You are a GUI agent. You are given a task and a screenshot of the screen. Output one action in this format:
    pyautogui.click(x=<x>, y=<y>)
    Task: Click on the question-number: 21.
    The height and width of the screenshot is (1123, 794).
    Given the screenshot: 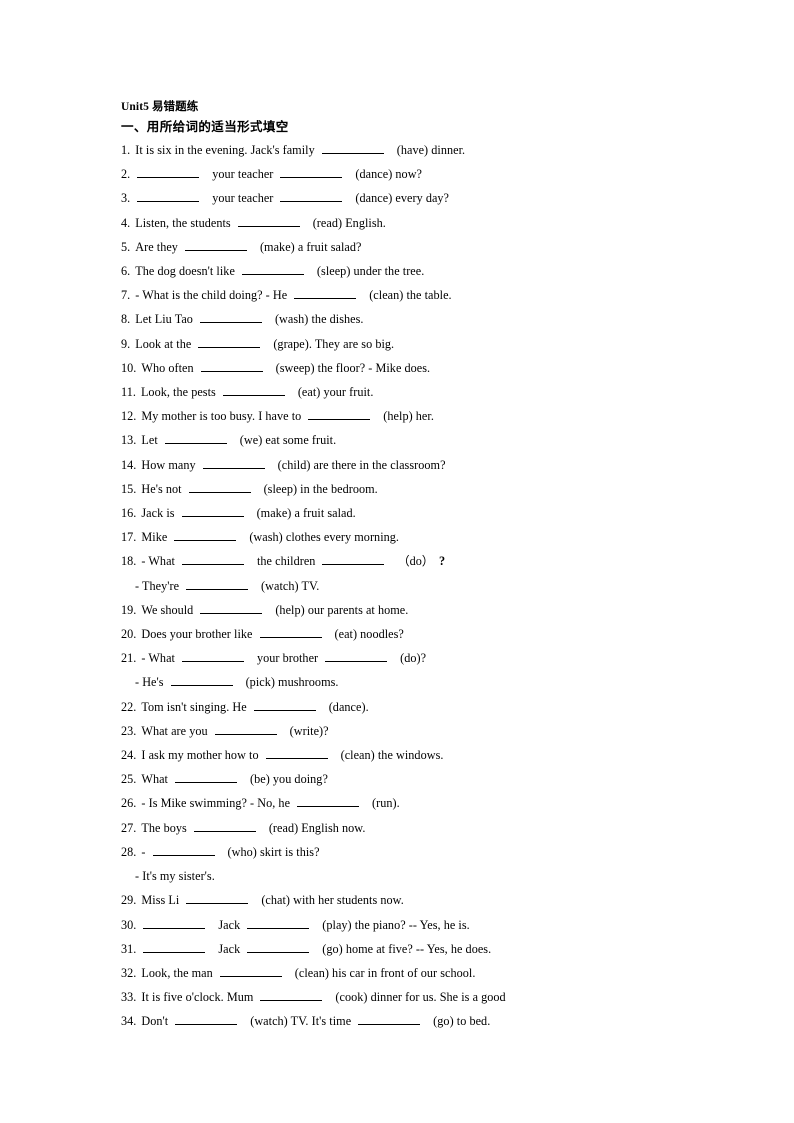 What is the action you would take?
    pyautogui.click(x=129, y=658)
    